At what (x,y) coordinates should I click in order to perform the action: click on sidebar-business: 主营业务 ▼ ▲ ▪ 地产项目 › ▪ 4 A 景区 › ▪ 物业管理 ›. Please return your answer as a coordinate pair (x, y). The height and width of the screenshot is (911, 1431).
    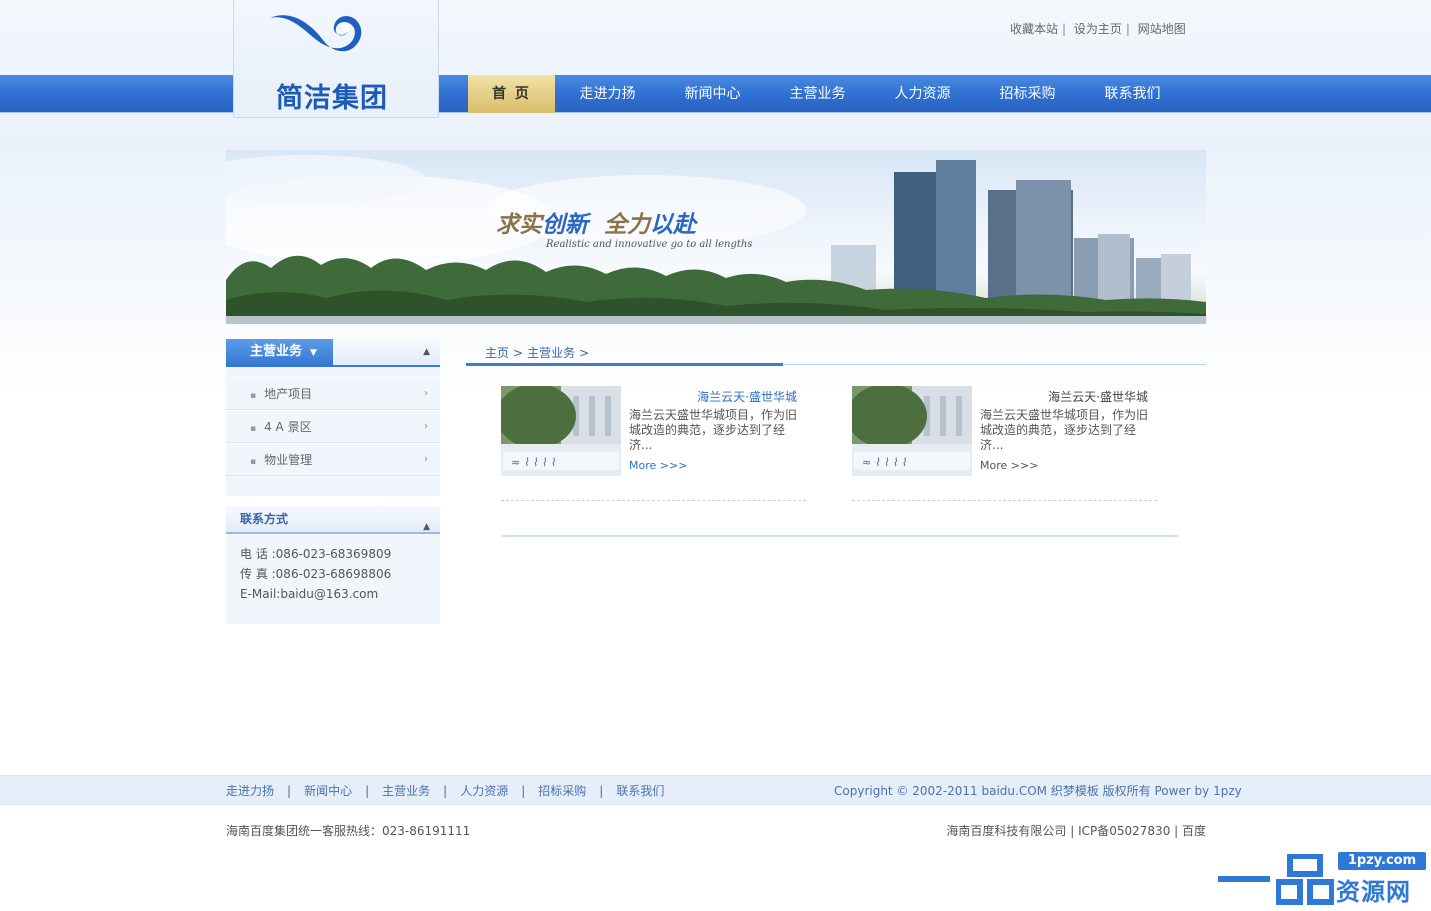
    Looking at the image, I should click on (333, 417).